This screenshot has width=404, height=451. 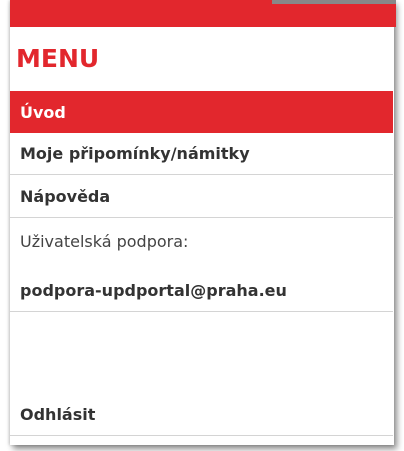 I want to click on menu-item-moje-pripominky: Moje připomínky/námitky, so click(x=201, y=154).